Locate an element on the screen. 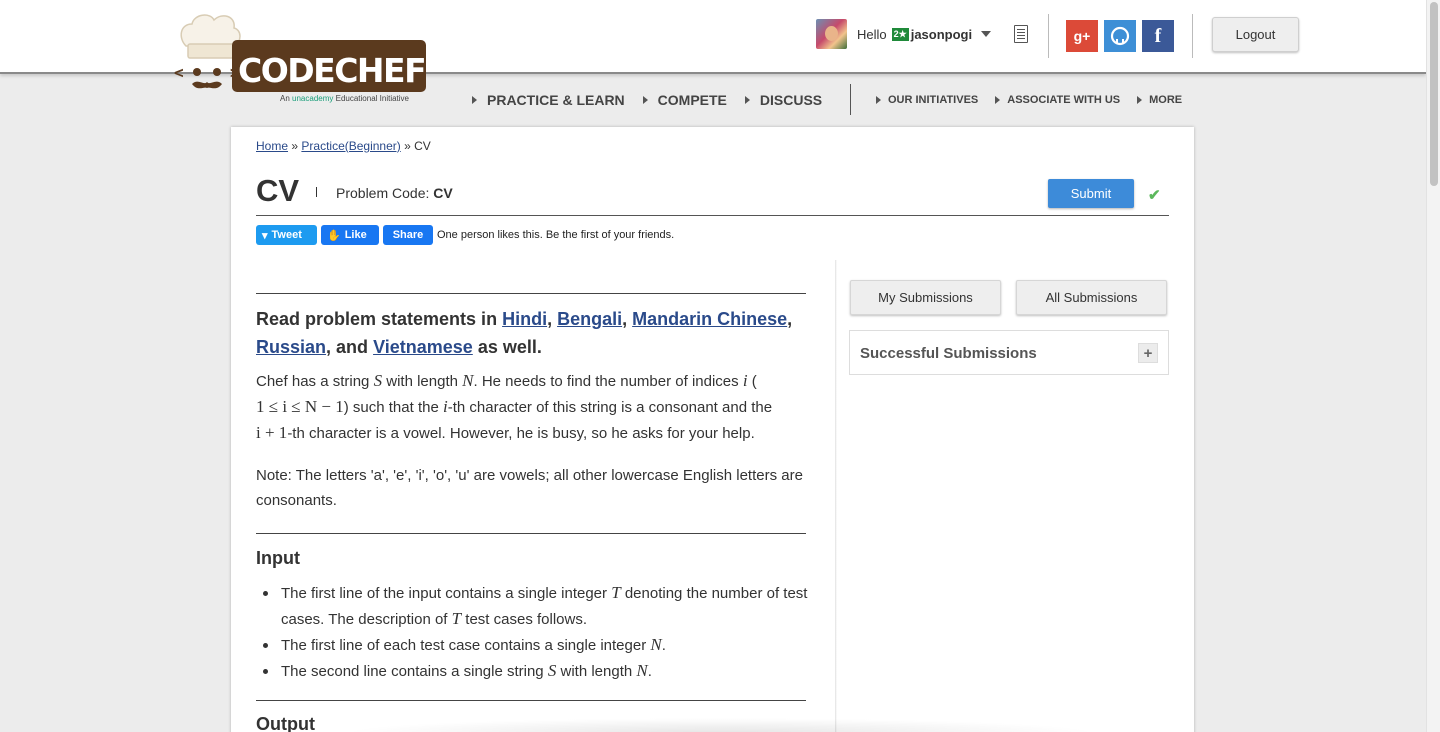  logout-button: Logout is located at coordinates (1255, 34).